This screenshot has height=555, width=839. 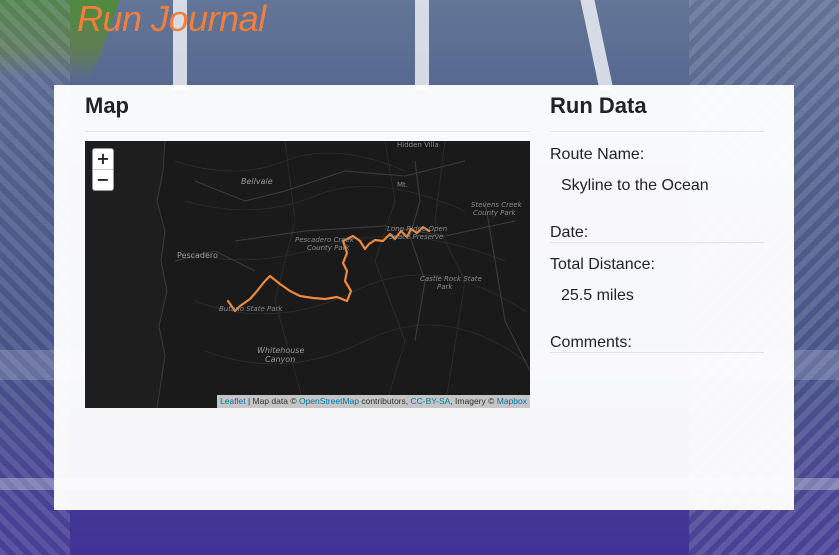 I want to click on route-name-value: Skyline to the Ocean, so click(x=635, y=185).